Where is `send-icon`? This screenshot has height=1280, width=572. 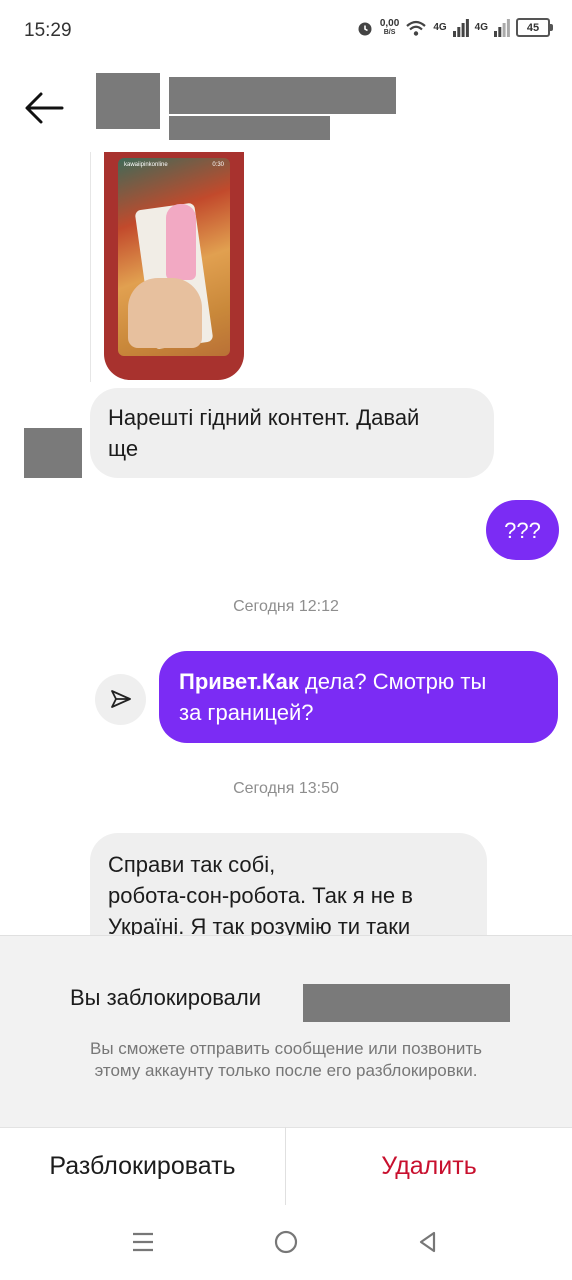
send-icon is located at coordinates (120, 698).